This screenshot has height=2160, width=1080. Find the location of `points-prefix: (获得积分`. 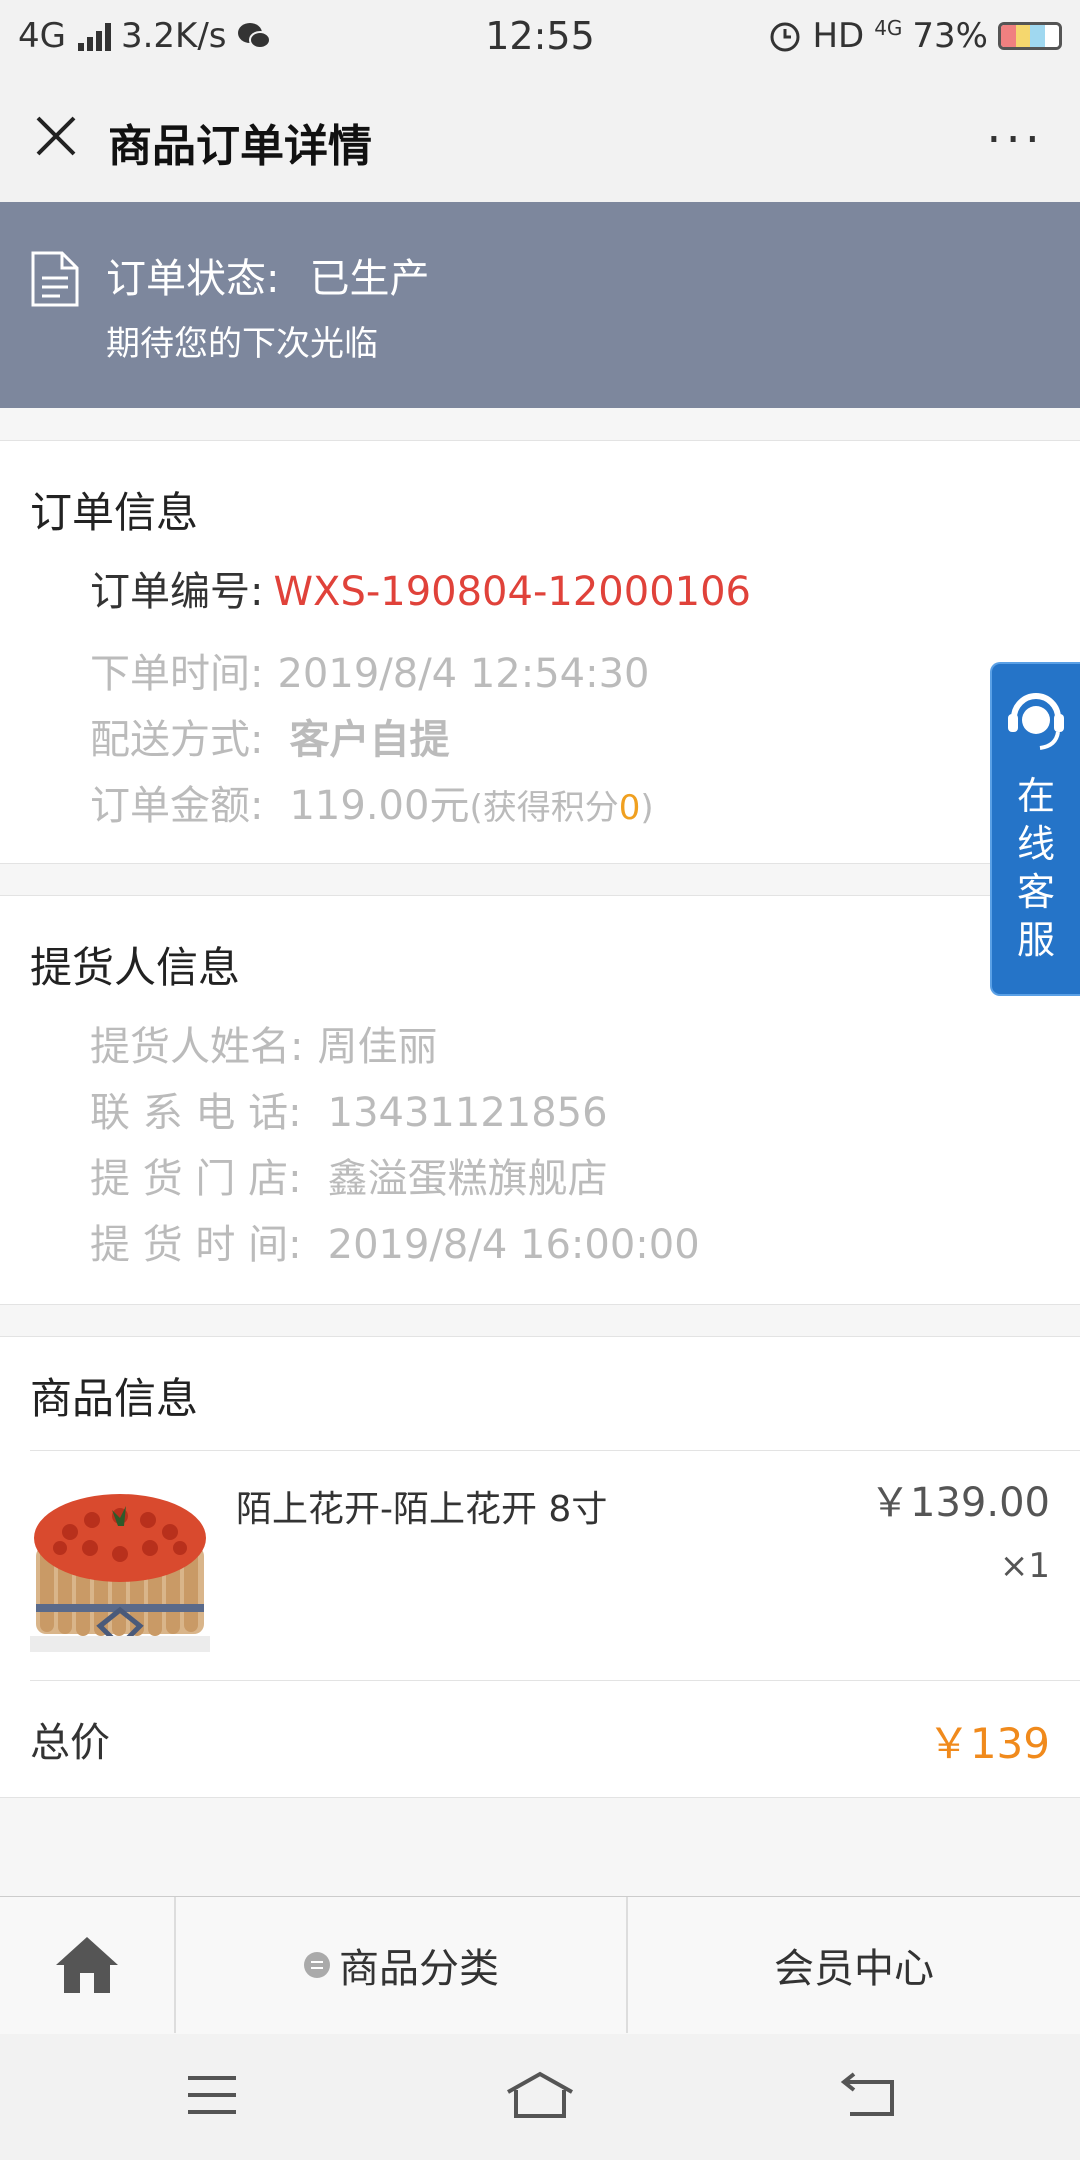

points-prefix: (获得积分 is located at coordinates (544, 808).